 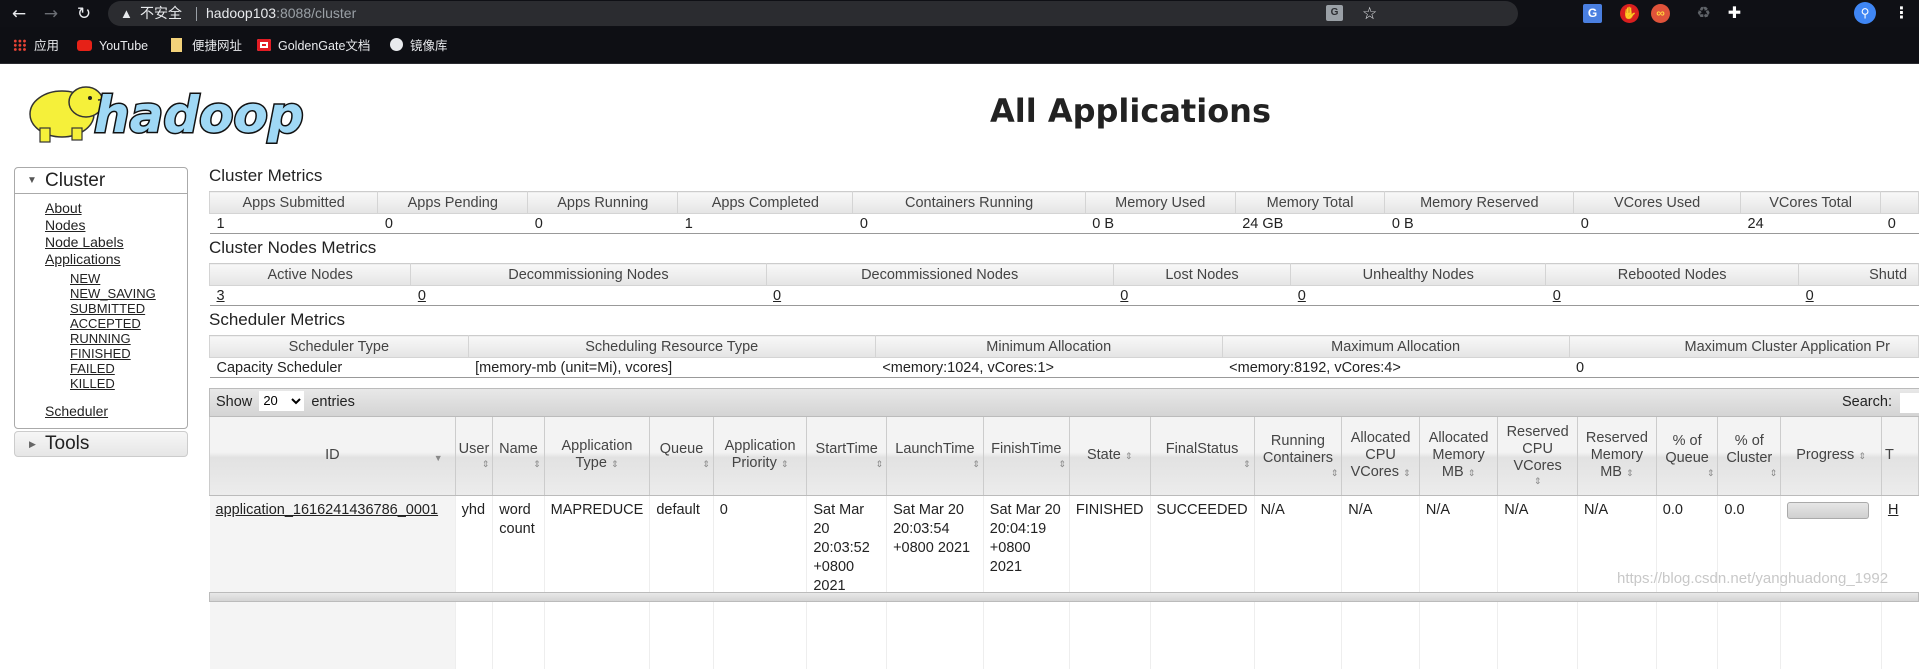 I want to click on translate-icon: G, so click(x=1334, y=13).